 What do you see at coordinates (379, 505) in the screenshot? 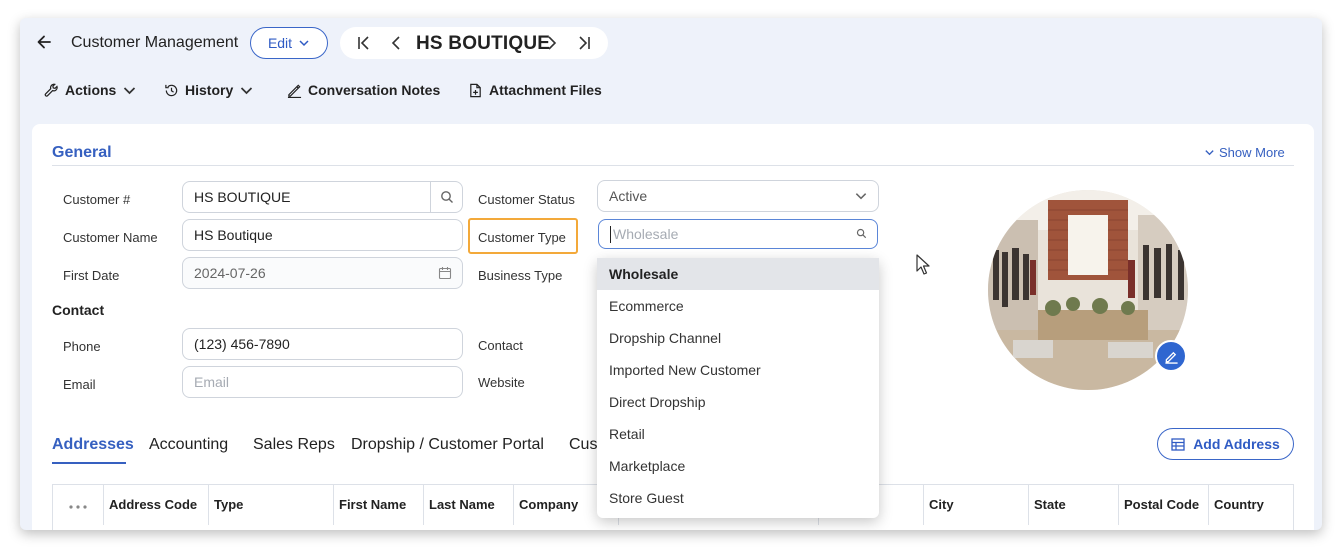
I see `column-header-first-name: First Name` at bounding box center [379, 505].